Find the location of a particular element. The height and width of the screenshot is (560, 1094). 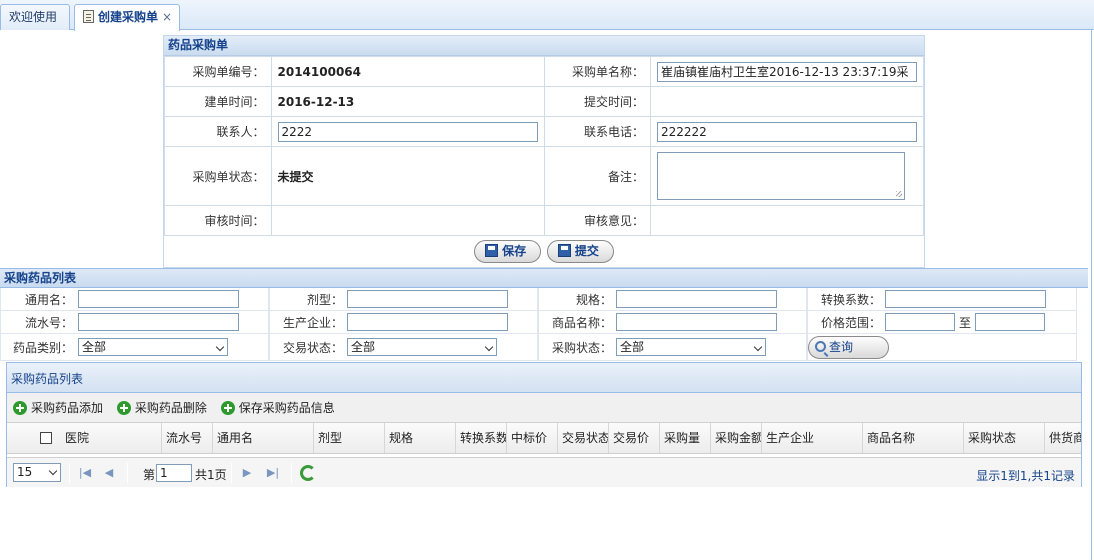

generic-name-input is located at coordinates (158, 299).